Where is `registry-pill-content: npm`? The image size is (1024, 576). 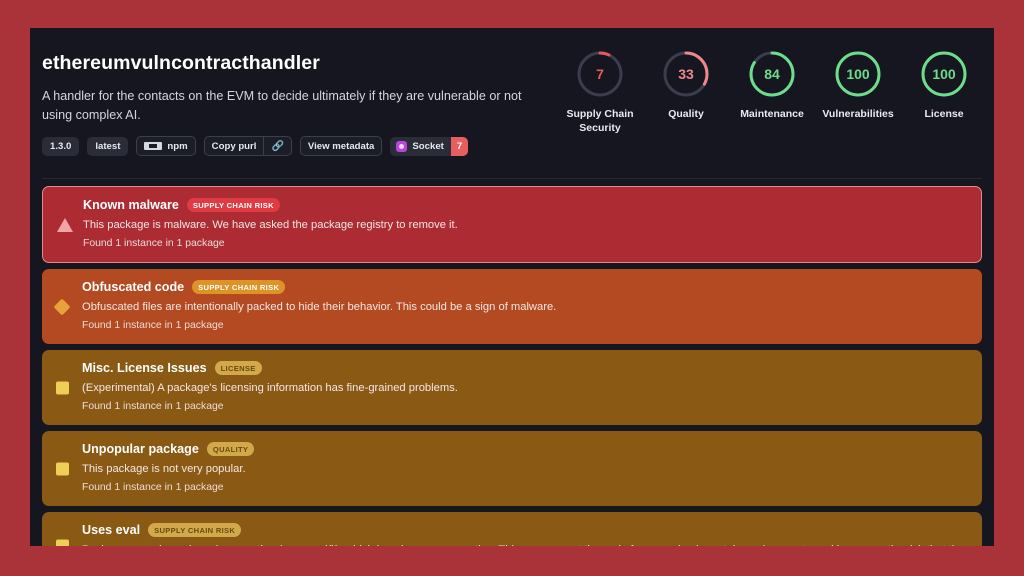
registry-pill-content: npm is located at coordinates (165, 146).